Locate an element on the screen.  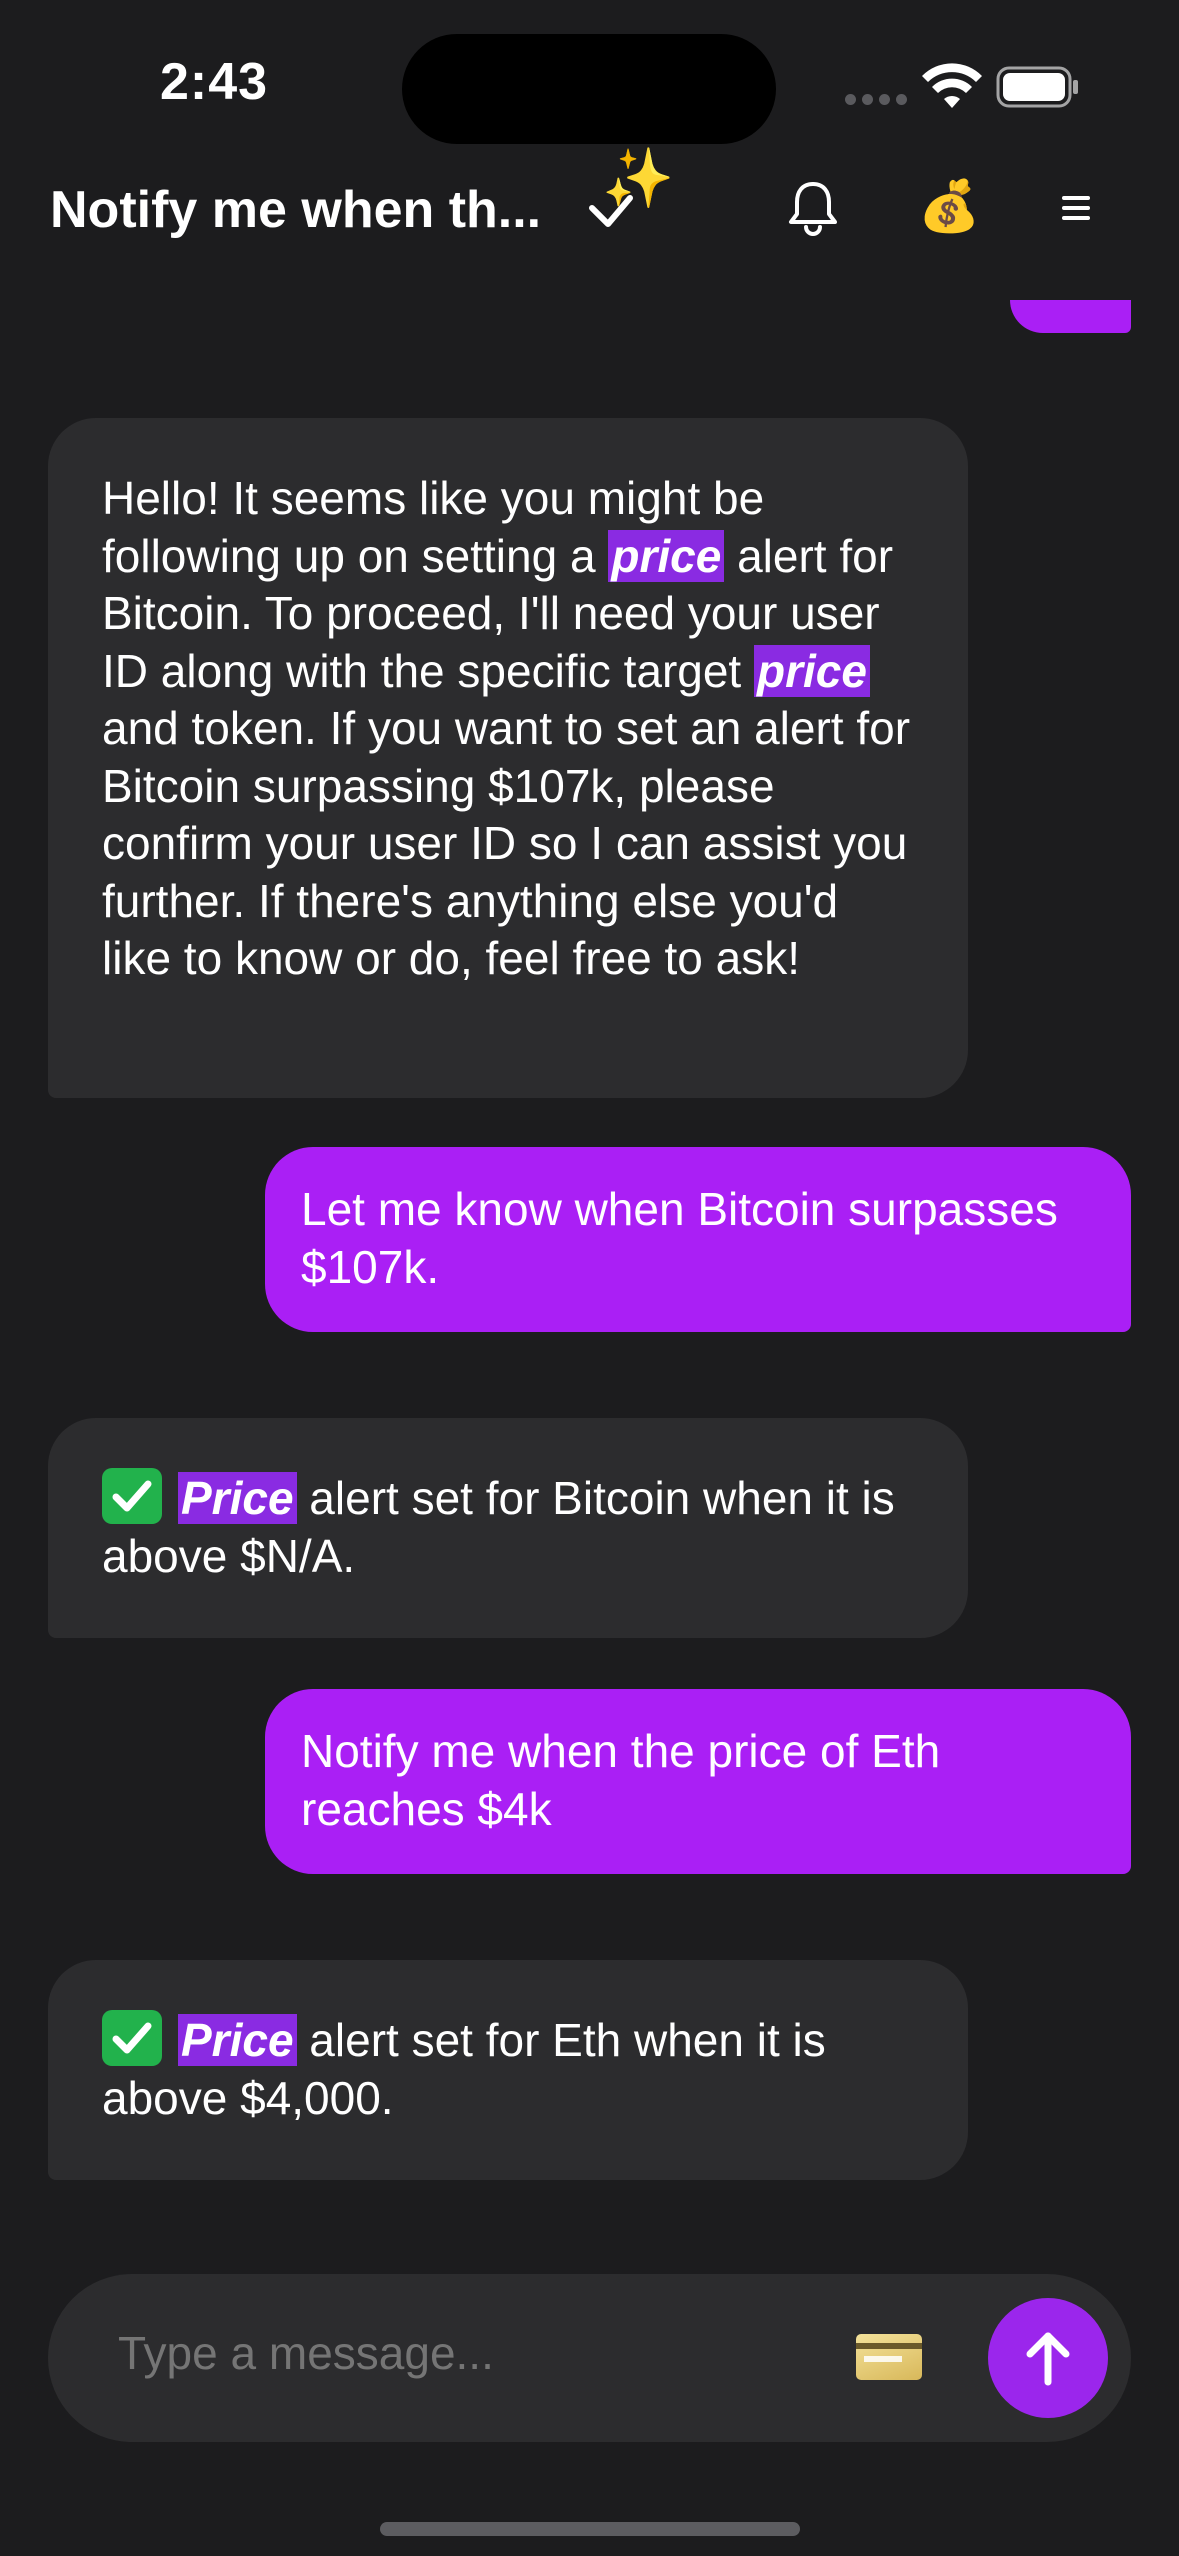
previous-user-message-fragment is located at coordinates (1070, 316).